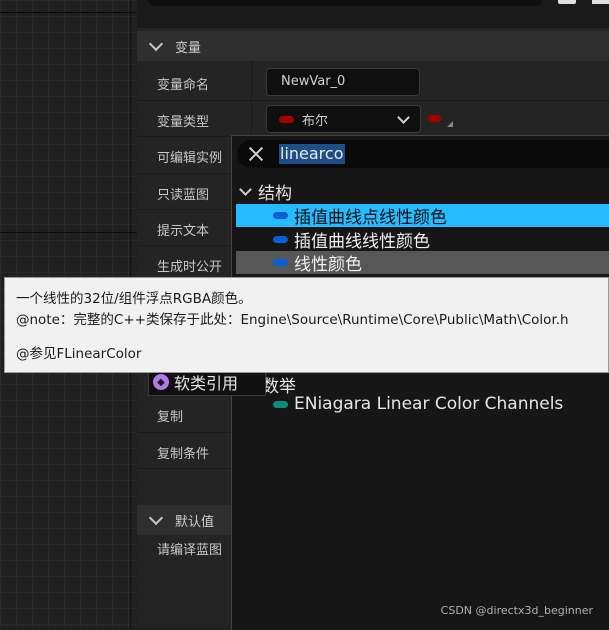  I want to click on type-option: 插值曲线点线性颜色, so click(422, 216).